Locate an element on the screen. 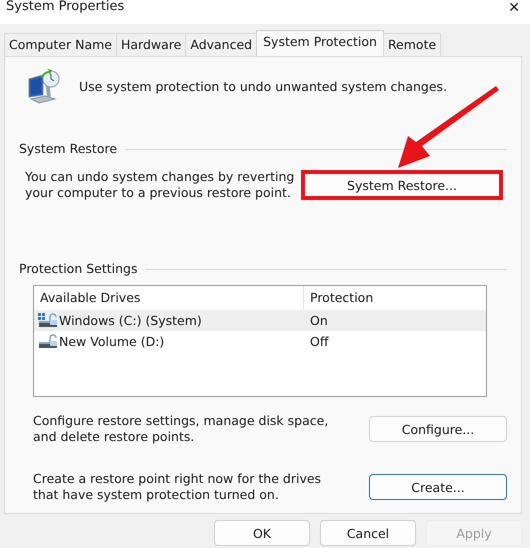 The height and width of the screenshot is (548, 530). protection-status: Off is located at coordinates (318, 342).